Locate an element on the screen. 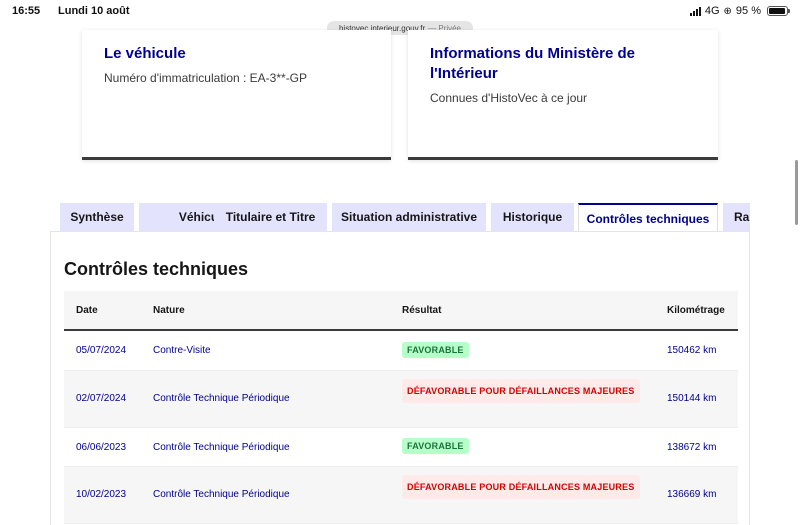 The height and width of the screenshot is (525, 800). status-indicators: 4G ⊕ 95 % is located at coordinates (739, 11).